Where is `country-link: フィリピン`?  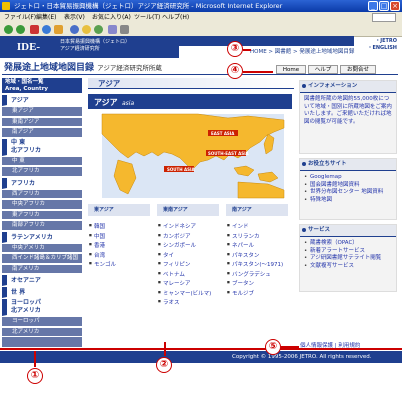 country-link: フィリピン is located at coordinates (174, 264).